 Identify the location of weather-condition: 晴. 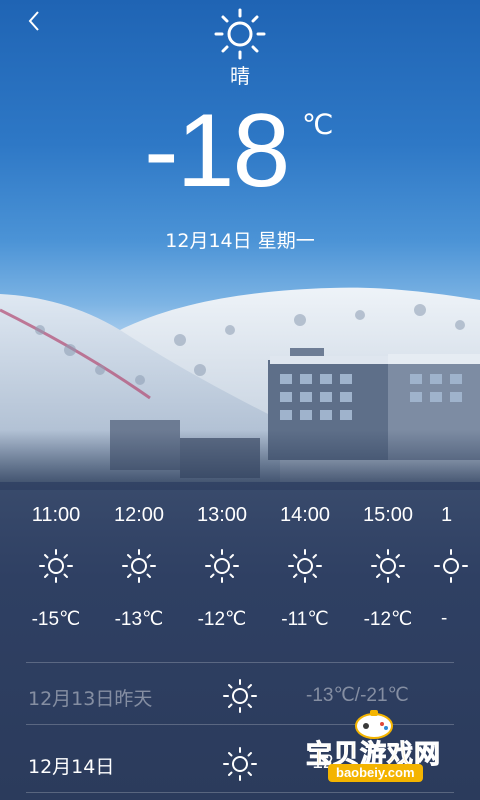
(240, 76).